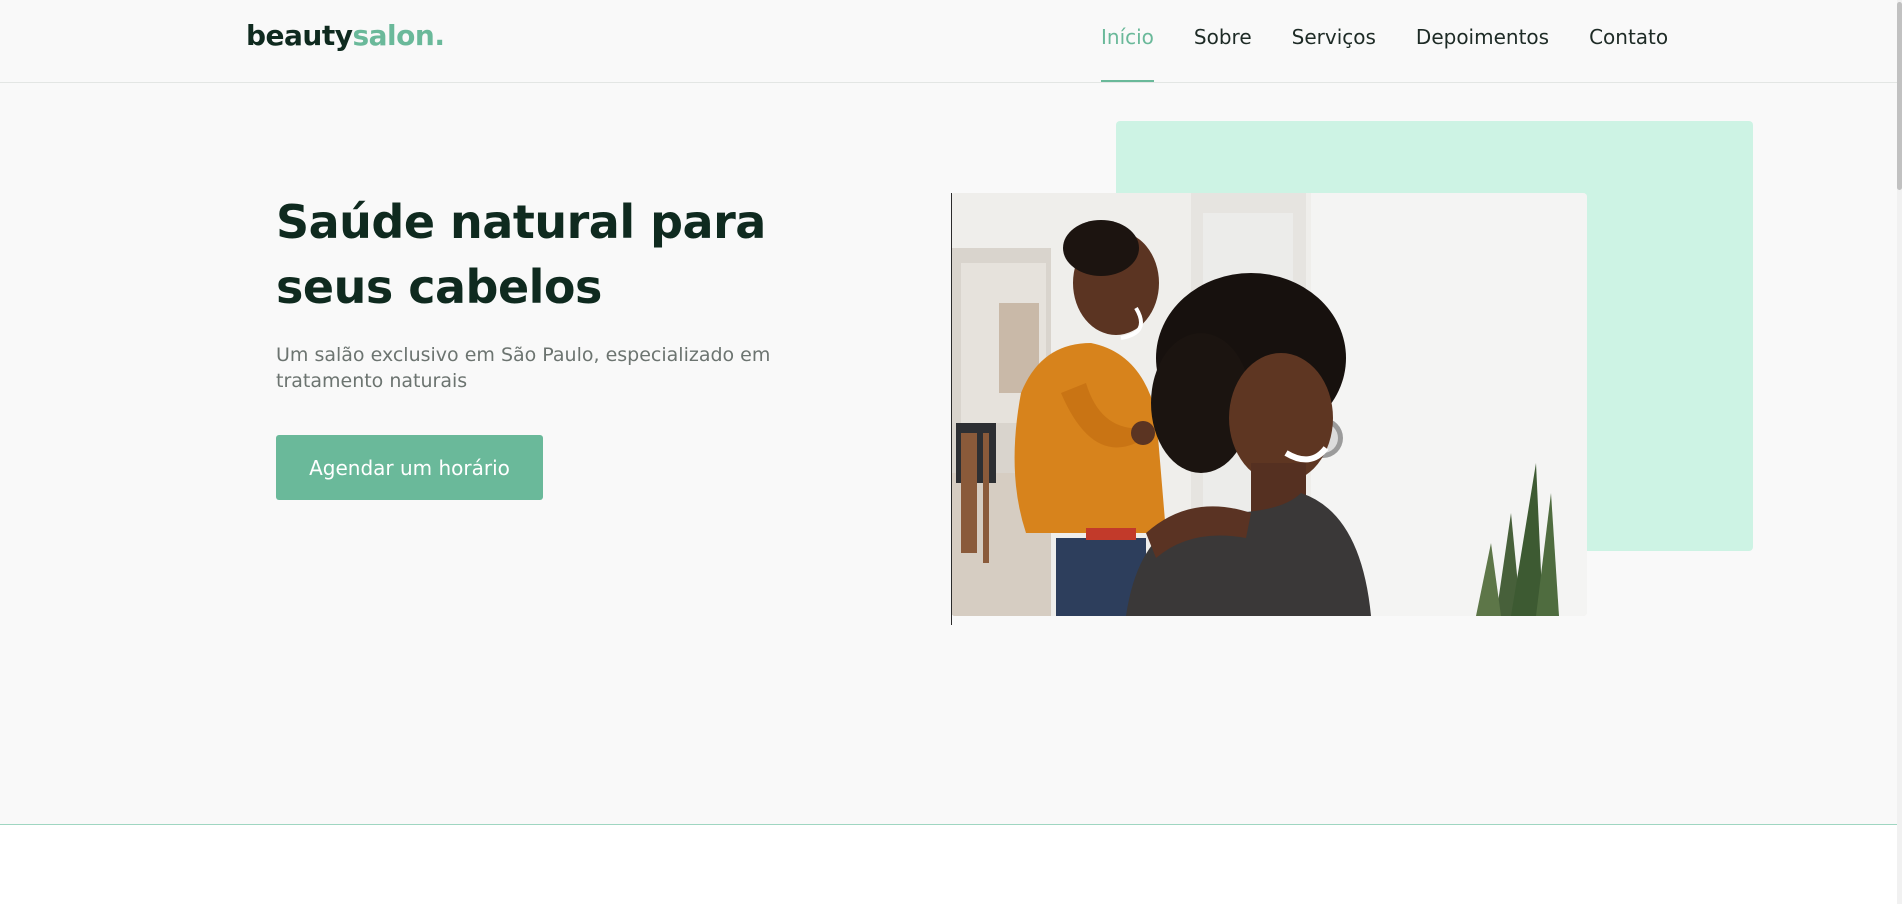 The width and height of the screenshot is (1902, 904). I want to click on schedule-button: Agendar um horário, so click(409, 467).